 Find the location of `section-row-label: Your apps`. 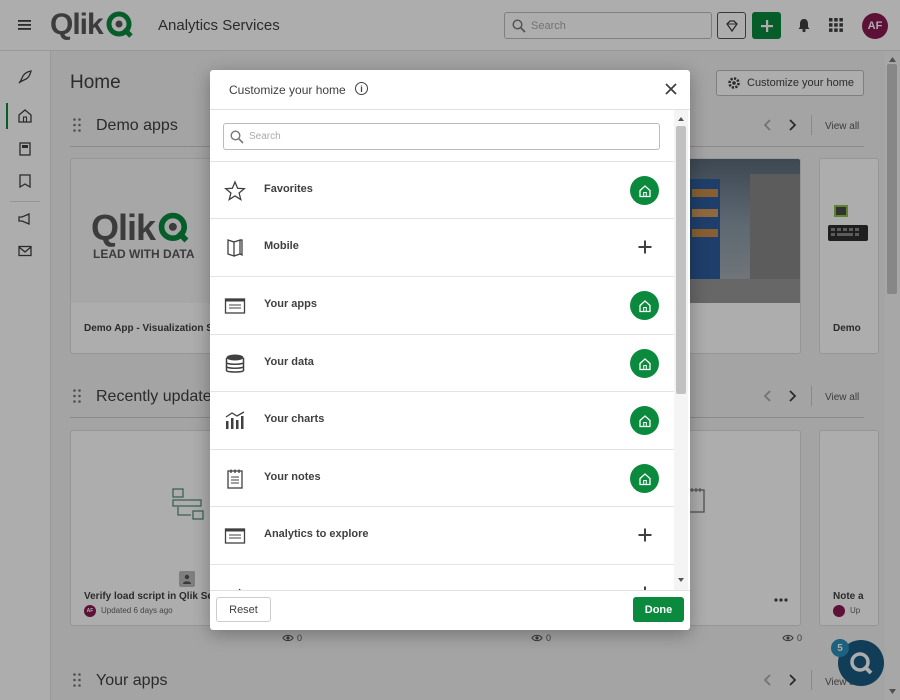

section-row-label: Your apps is located at coordinates (290, 304).